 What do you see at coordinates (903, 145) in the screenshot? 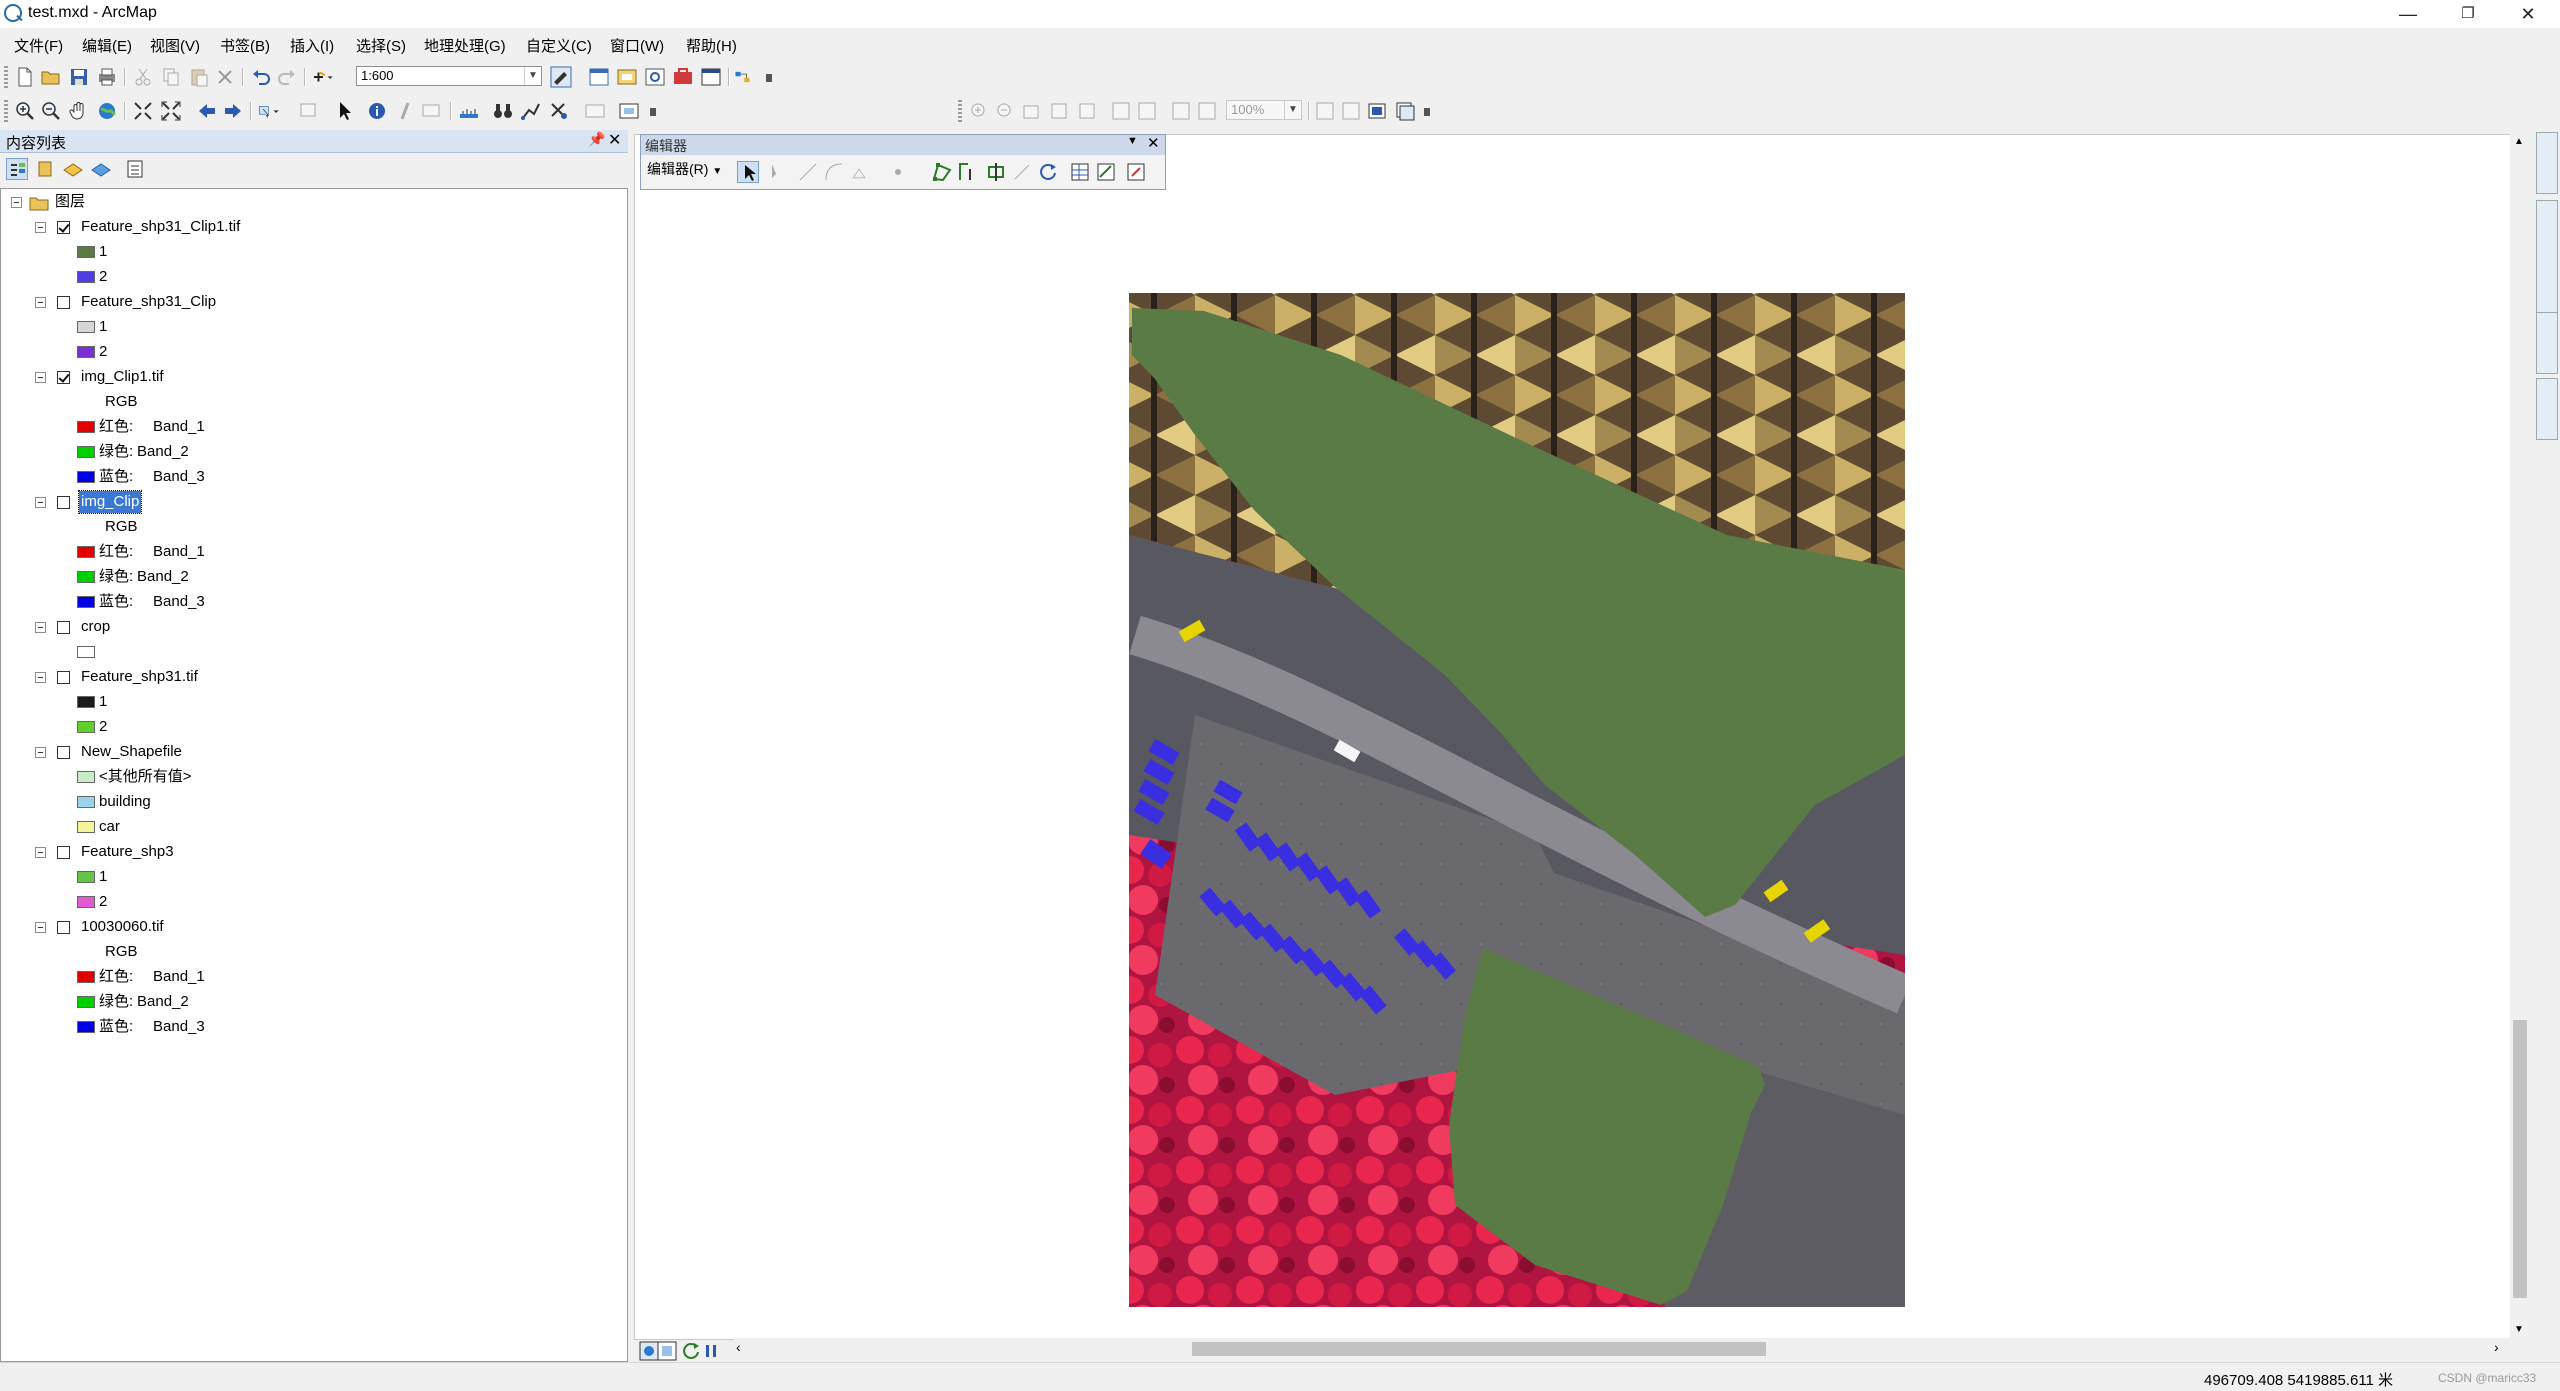
I see `editor-toolbar-caption: 编辑器 ▼ ✕` at bounding box center [903, 145].